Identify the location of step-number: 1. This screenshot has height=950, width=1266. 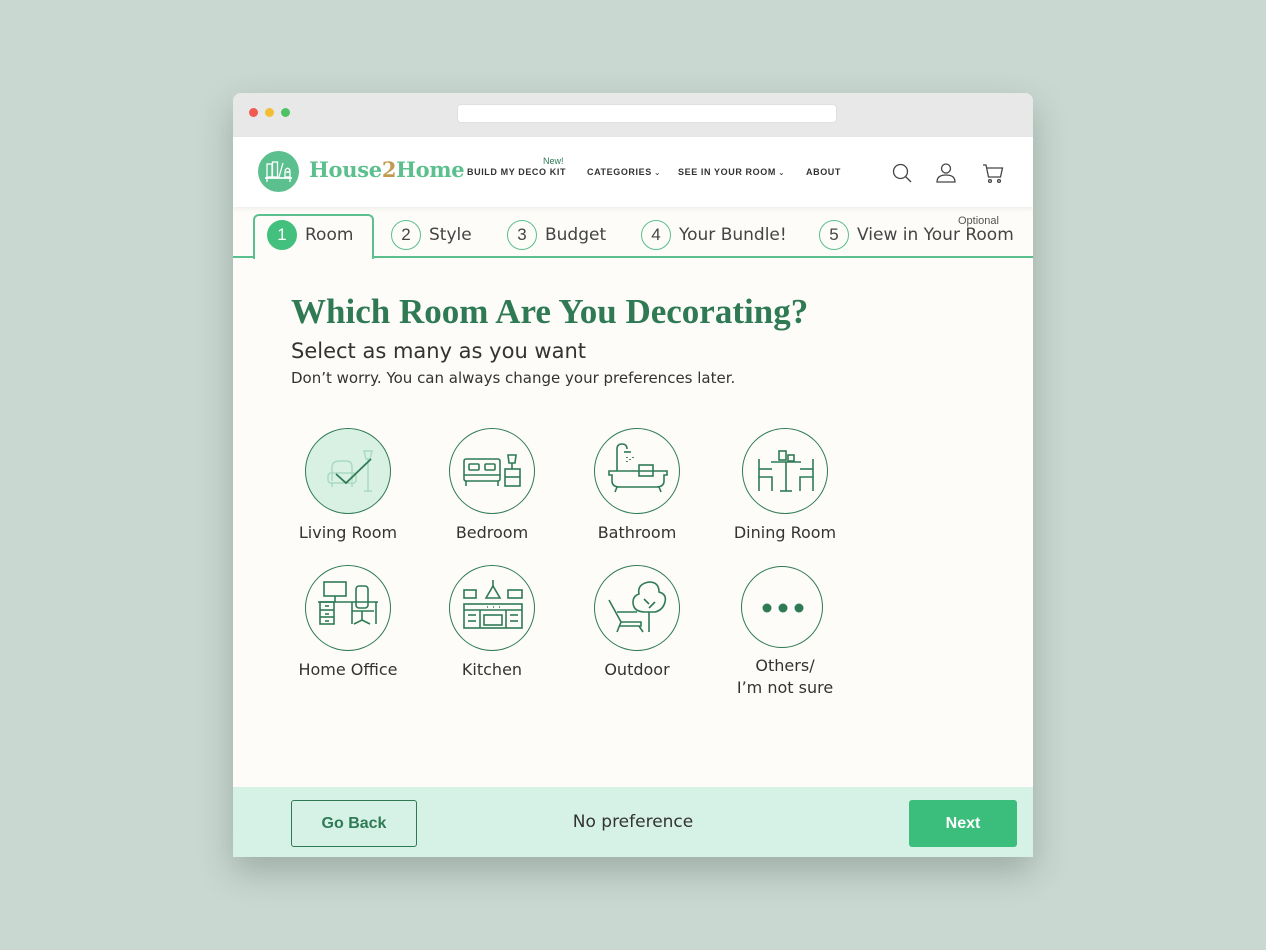
(282, 235).